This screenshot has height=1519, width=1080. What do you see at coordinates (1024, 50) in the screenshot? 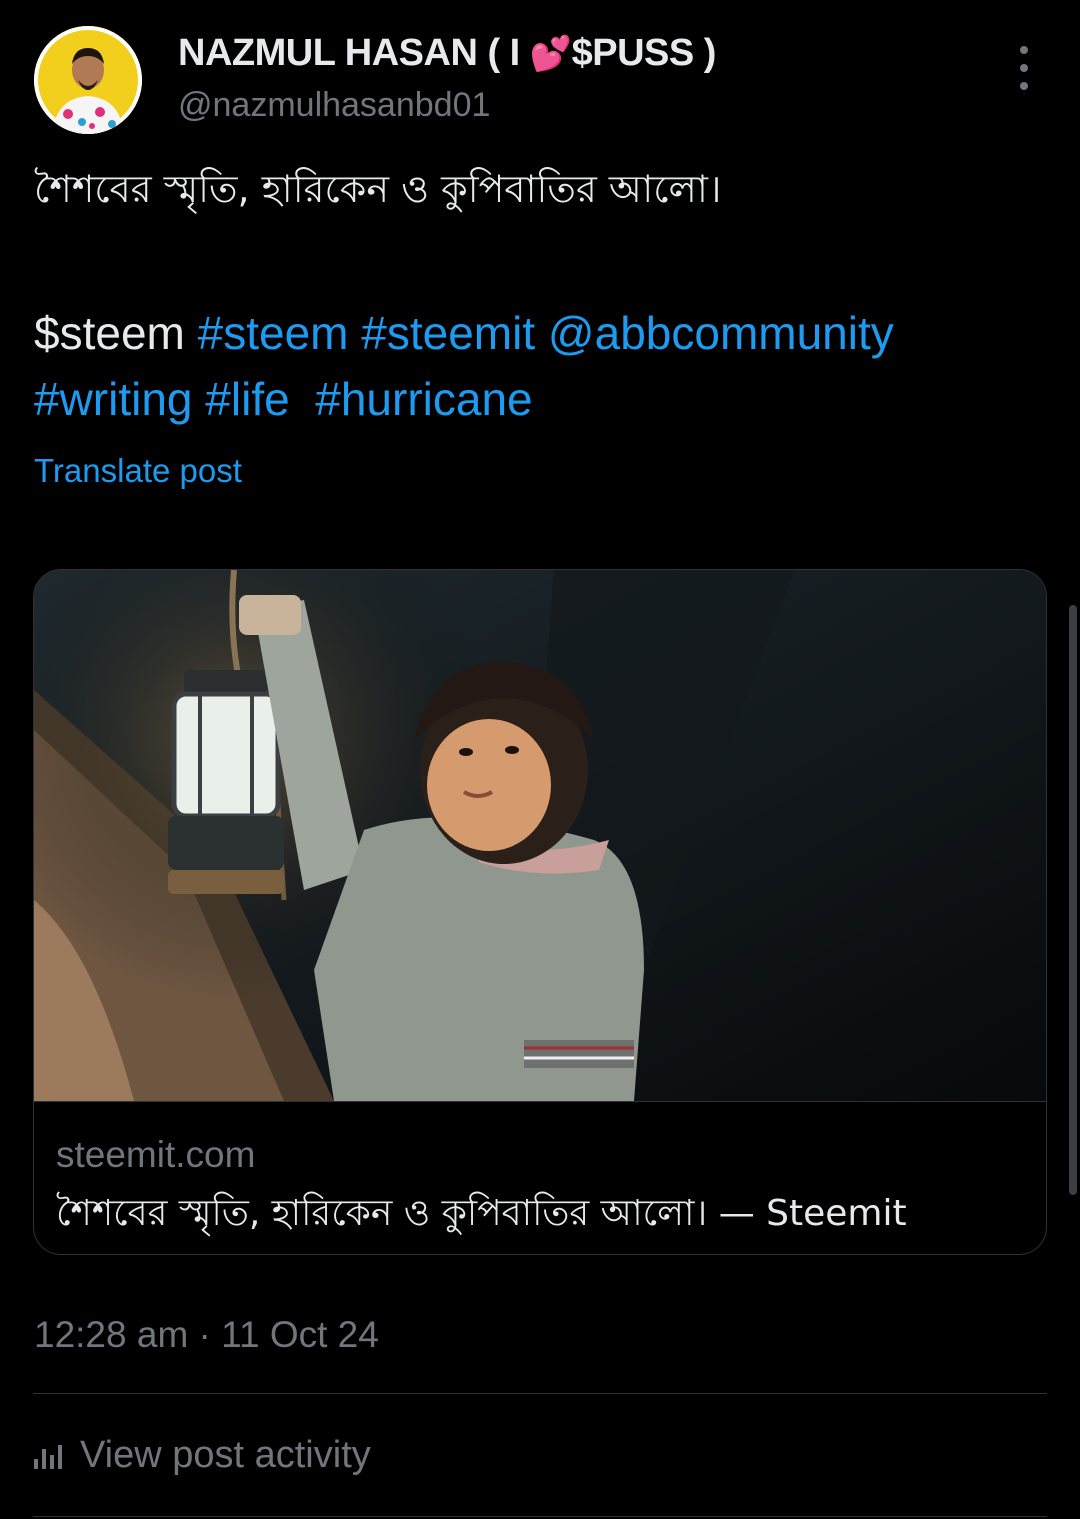
I see `more-vertical-icon` at bounding box center [1024, 50].